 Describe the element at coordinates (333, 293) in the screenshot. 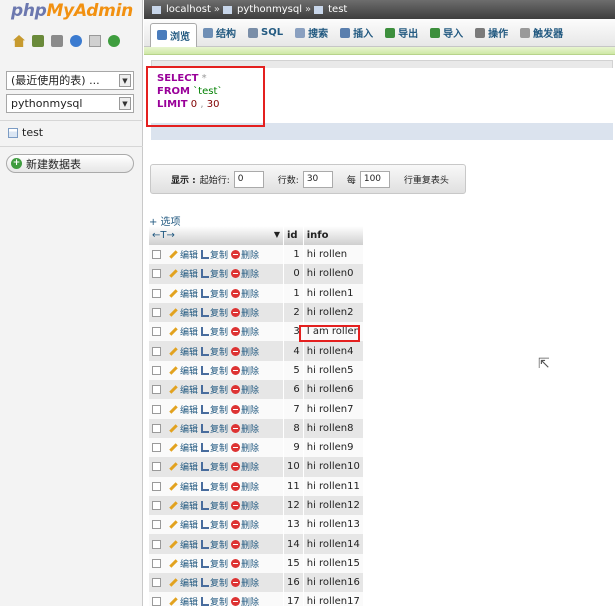

I see `cell-info: hi rollen1` at that location.